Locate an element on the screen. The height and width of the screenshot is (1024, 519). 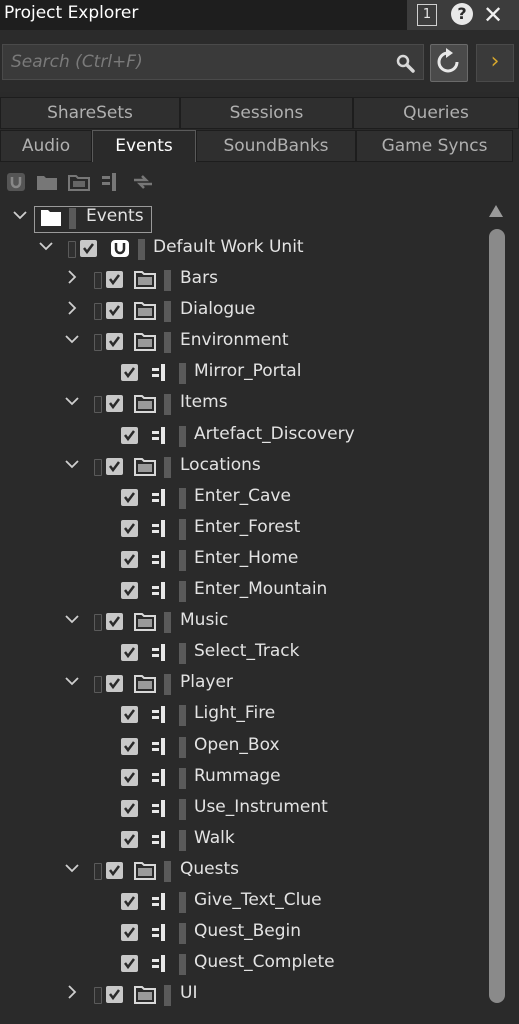
tab-audio: Audio is located at coordinates (46, 146).